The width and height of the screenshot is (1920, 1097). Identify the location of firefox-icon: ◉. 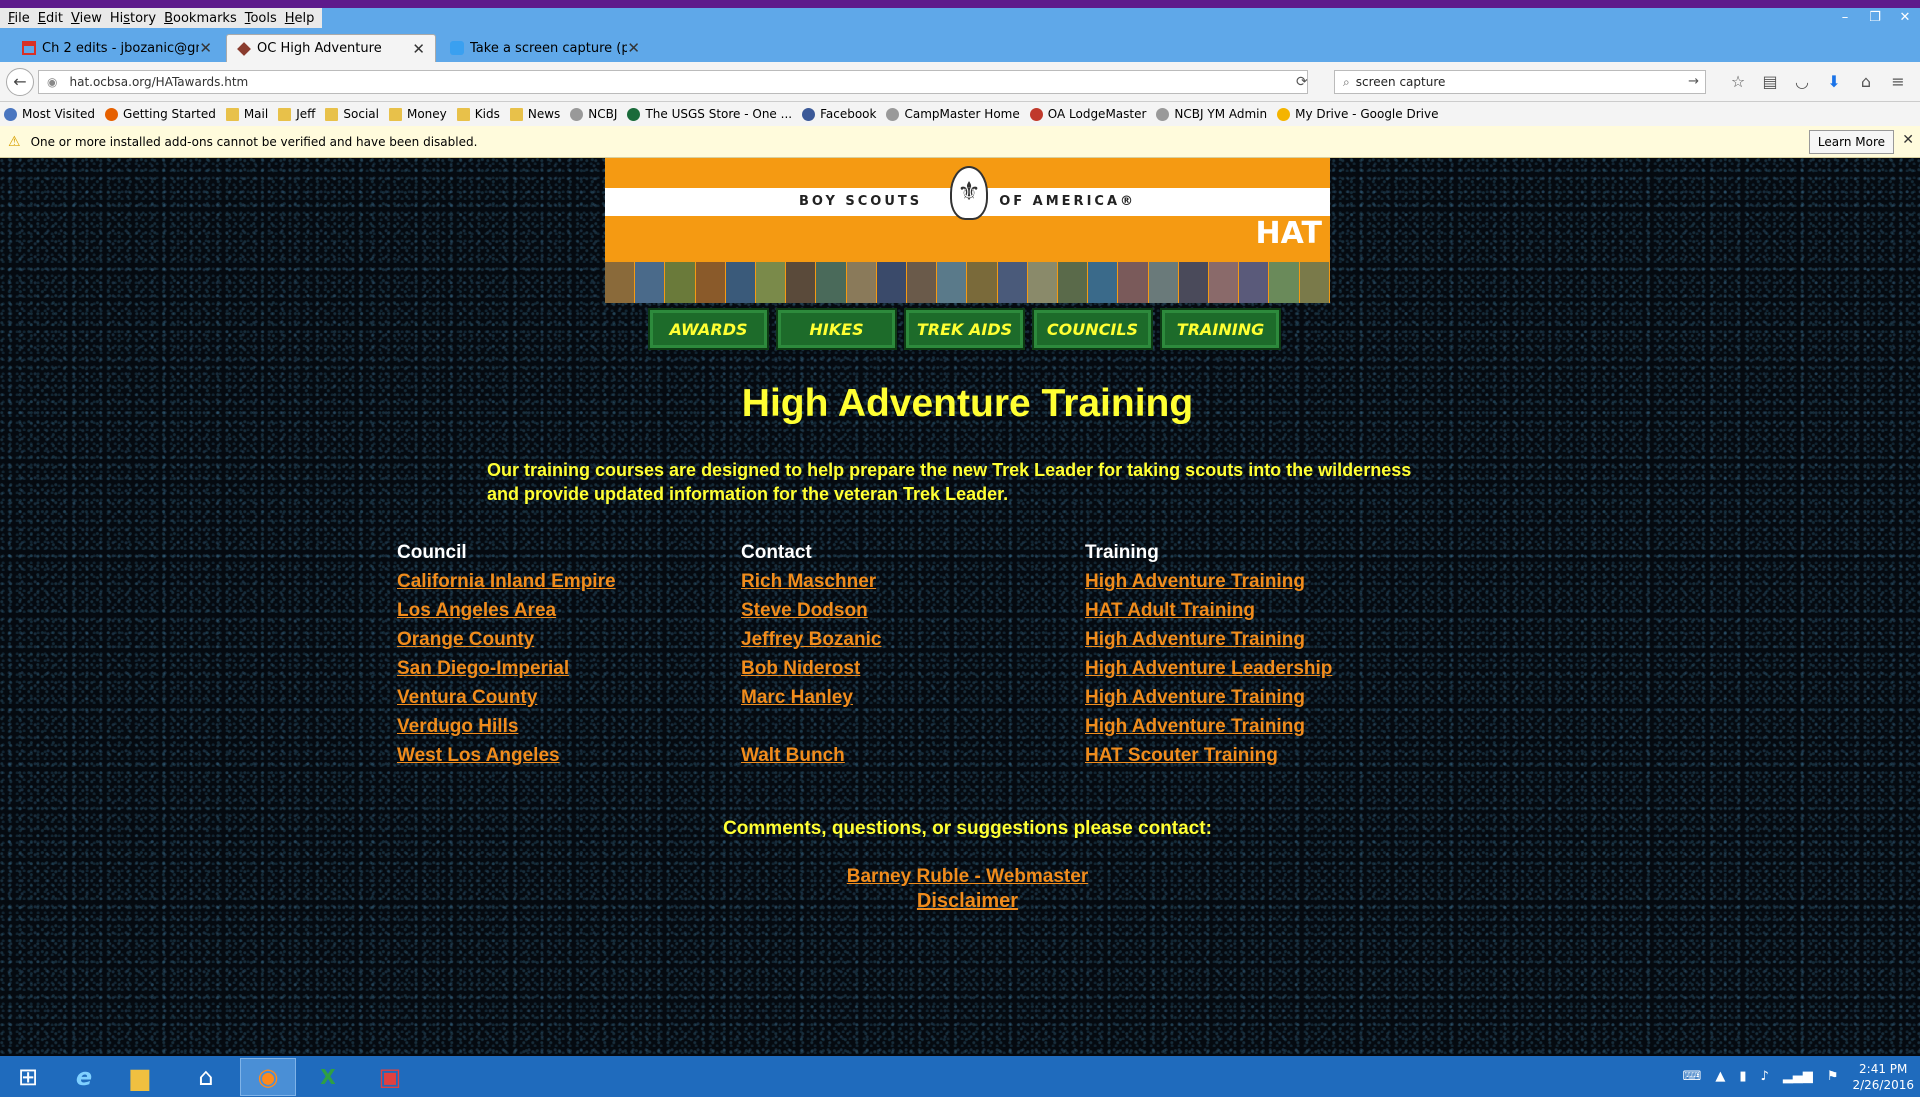
(268, 1077).